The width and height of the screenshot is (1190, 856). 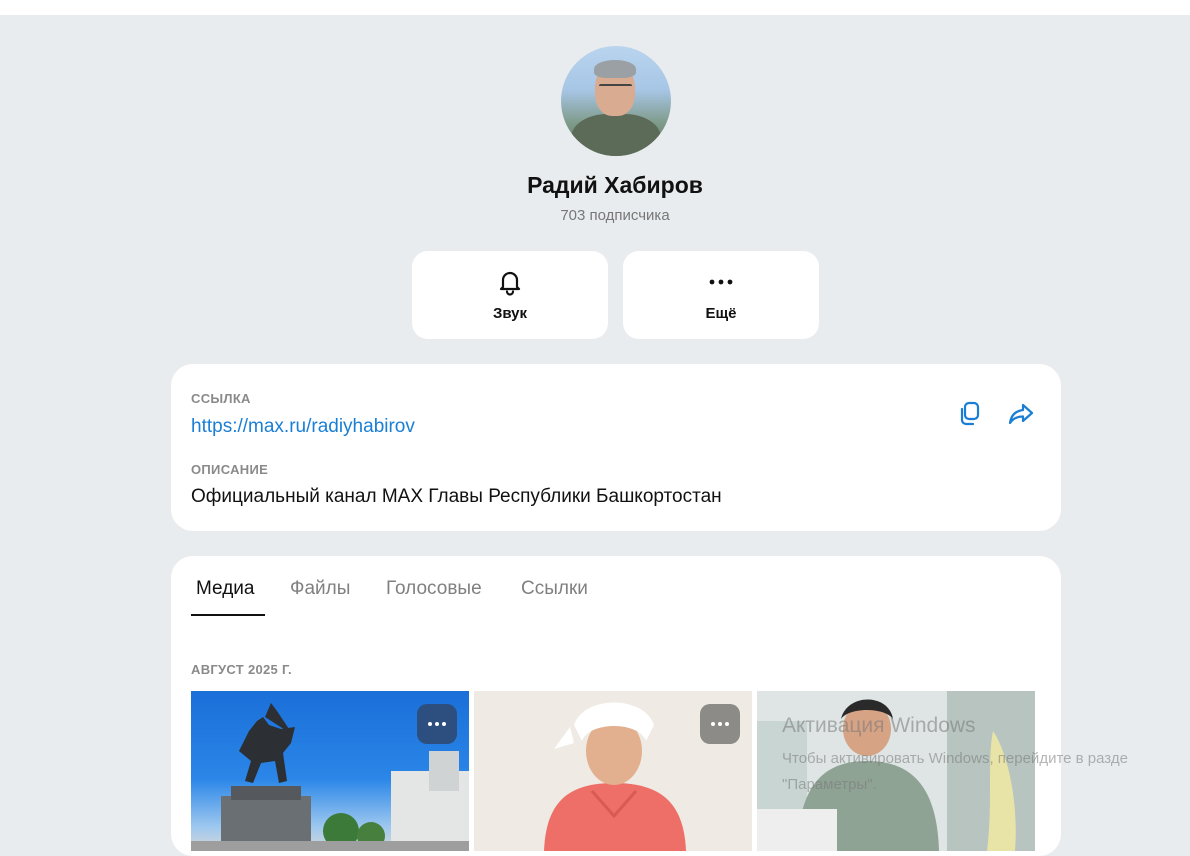 I want to click on tab-files: Файлы, so click(x=320, y=589).